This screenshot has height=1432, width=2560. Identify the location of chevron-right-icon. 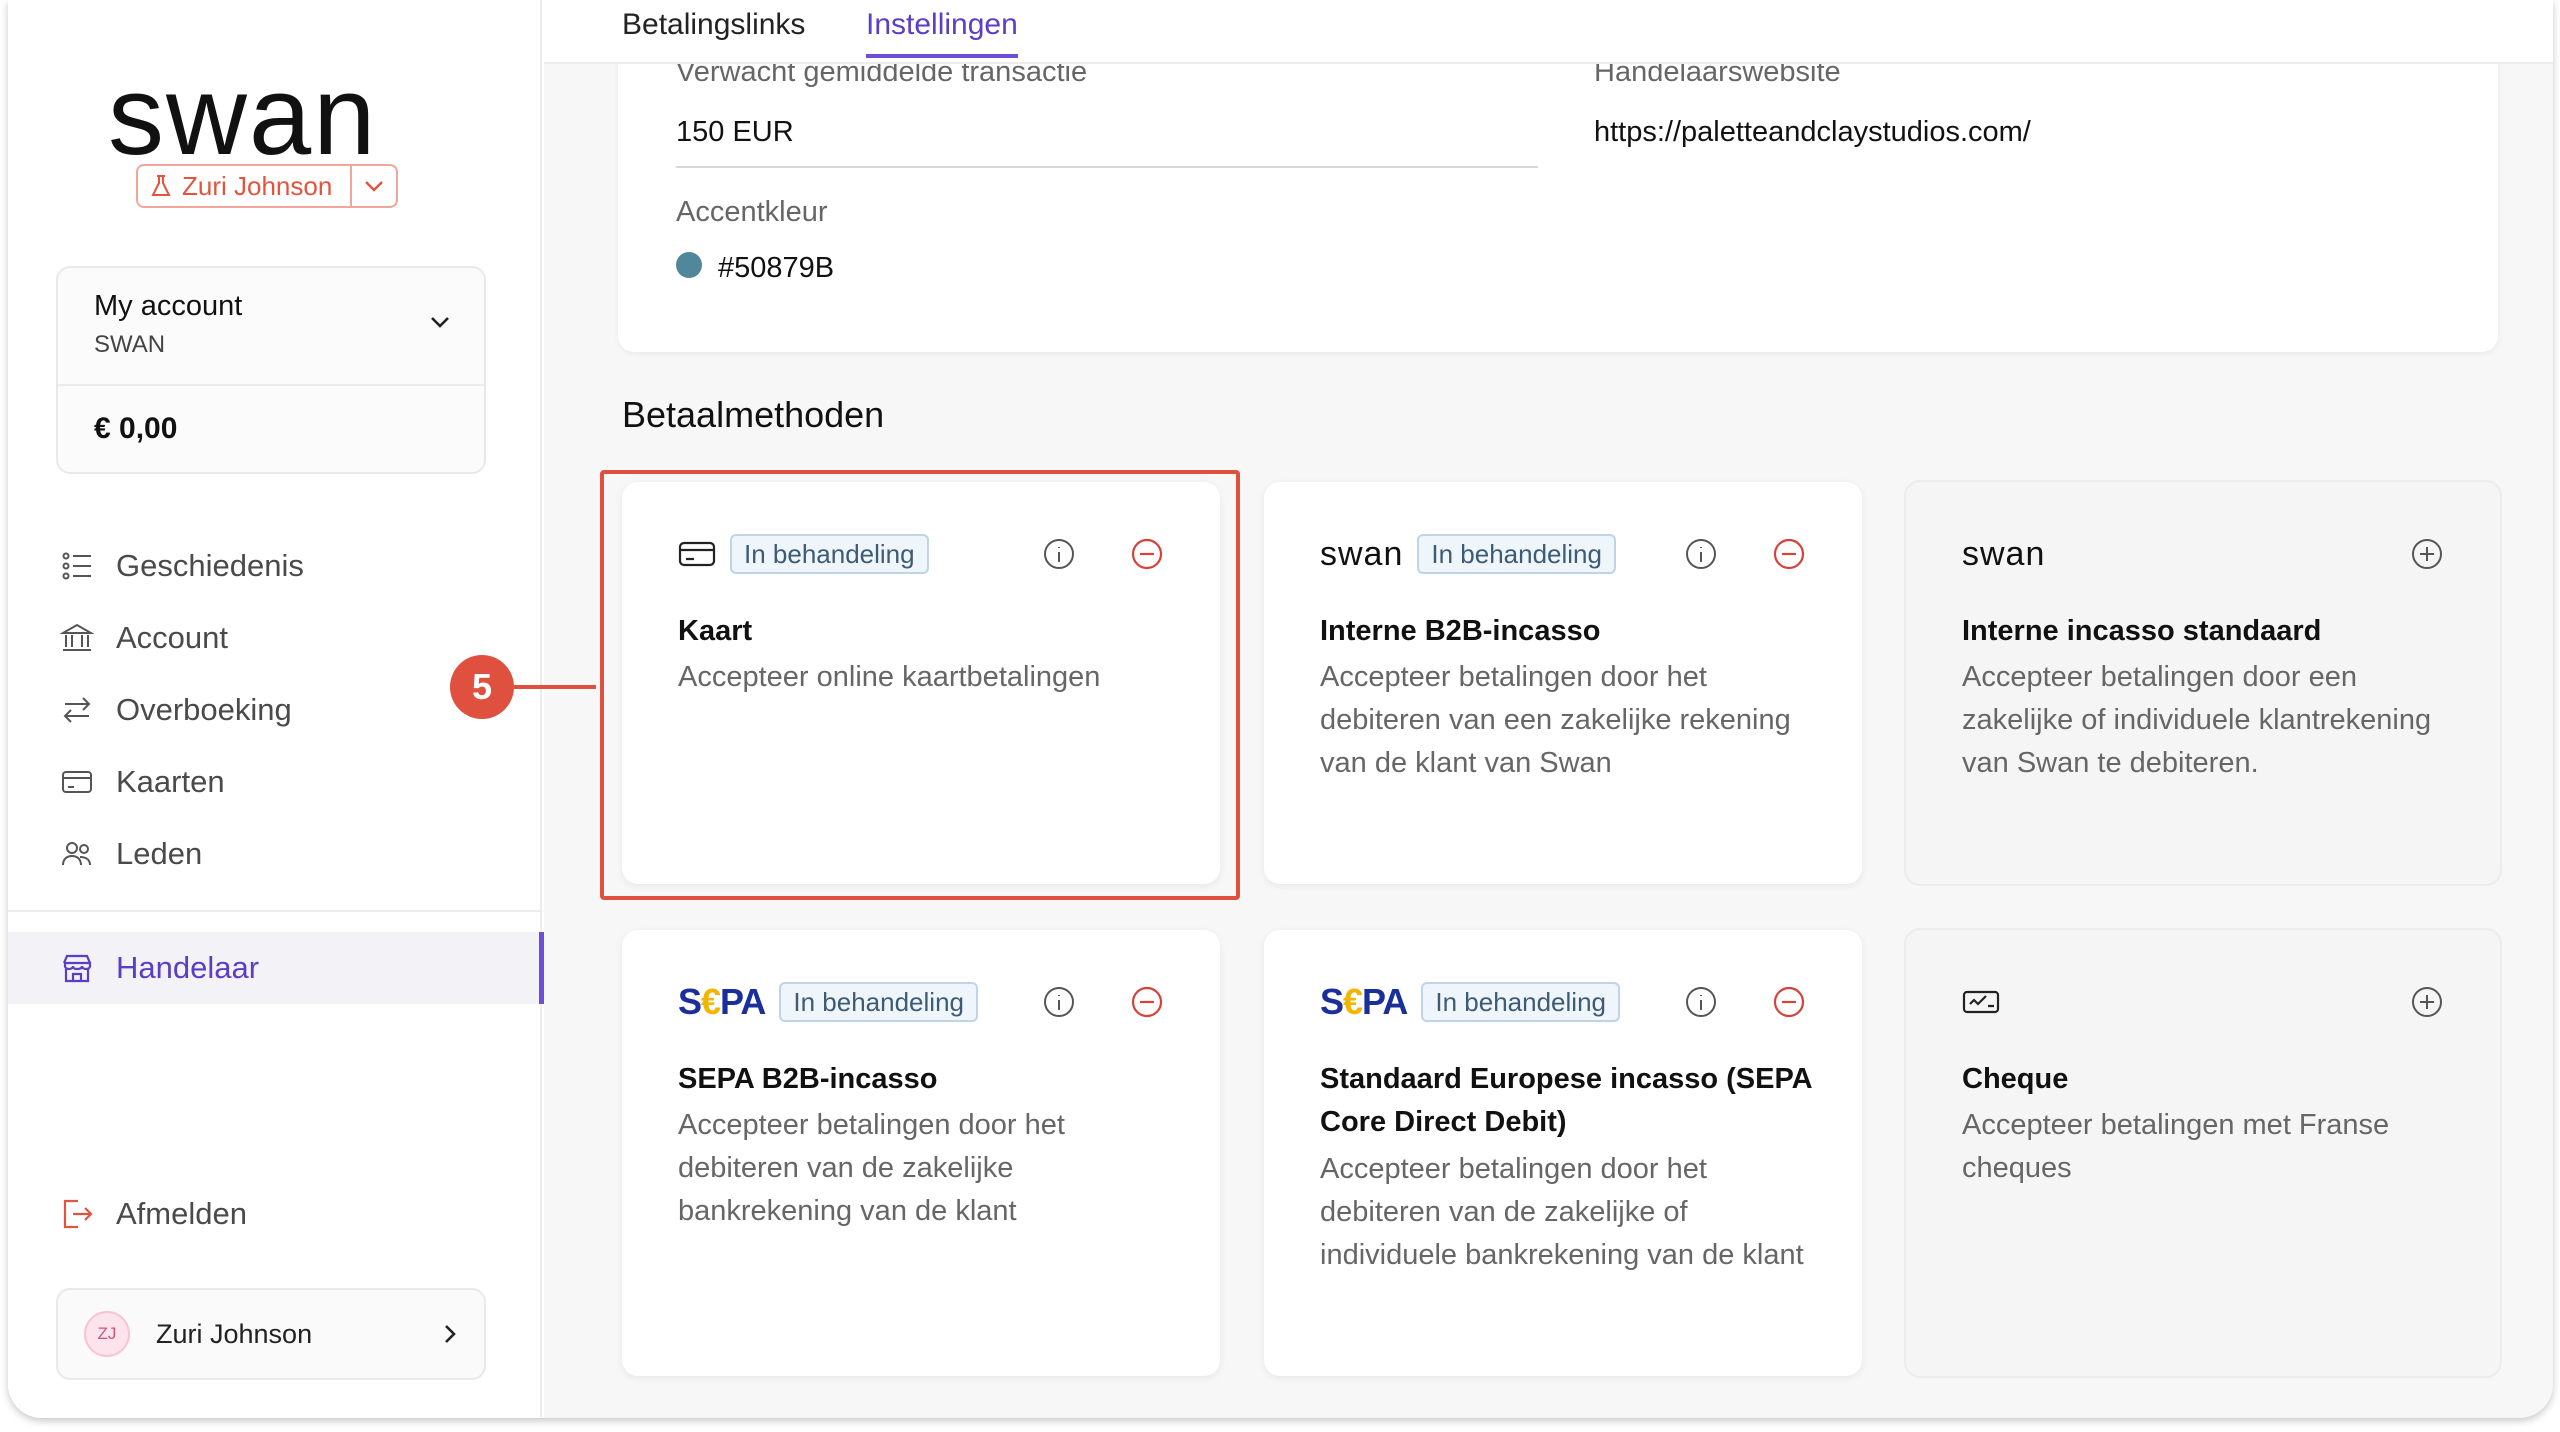
(450, 1334).